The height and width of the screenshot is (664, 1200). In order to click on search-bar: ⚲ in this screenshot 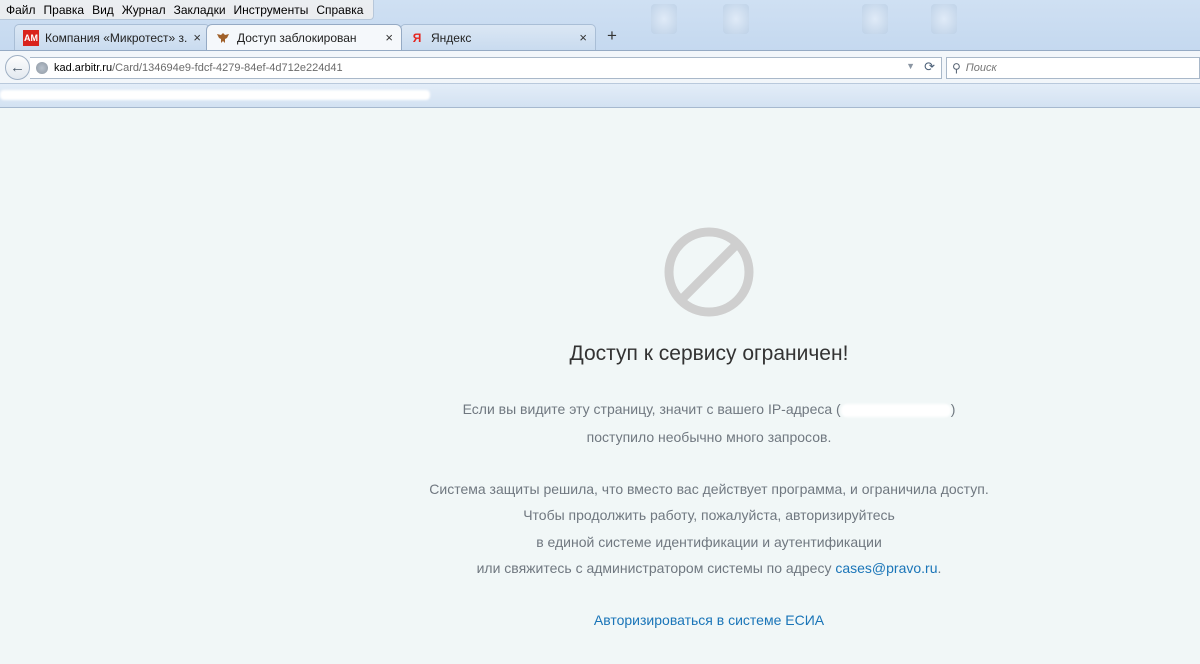, I will do `click(1073, 68)`.